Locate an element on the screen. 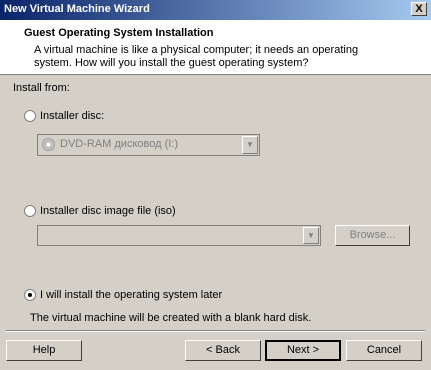 The height and width of the screenshot is (370, 431). dvd-drive-icon is located at coordinates (48, 144).